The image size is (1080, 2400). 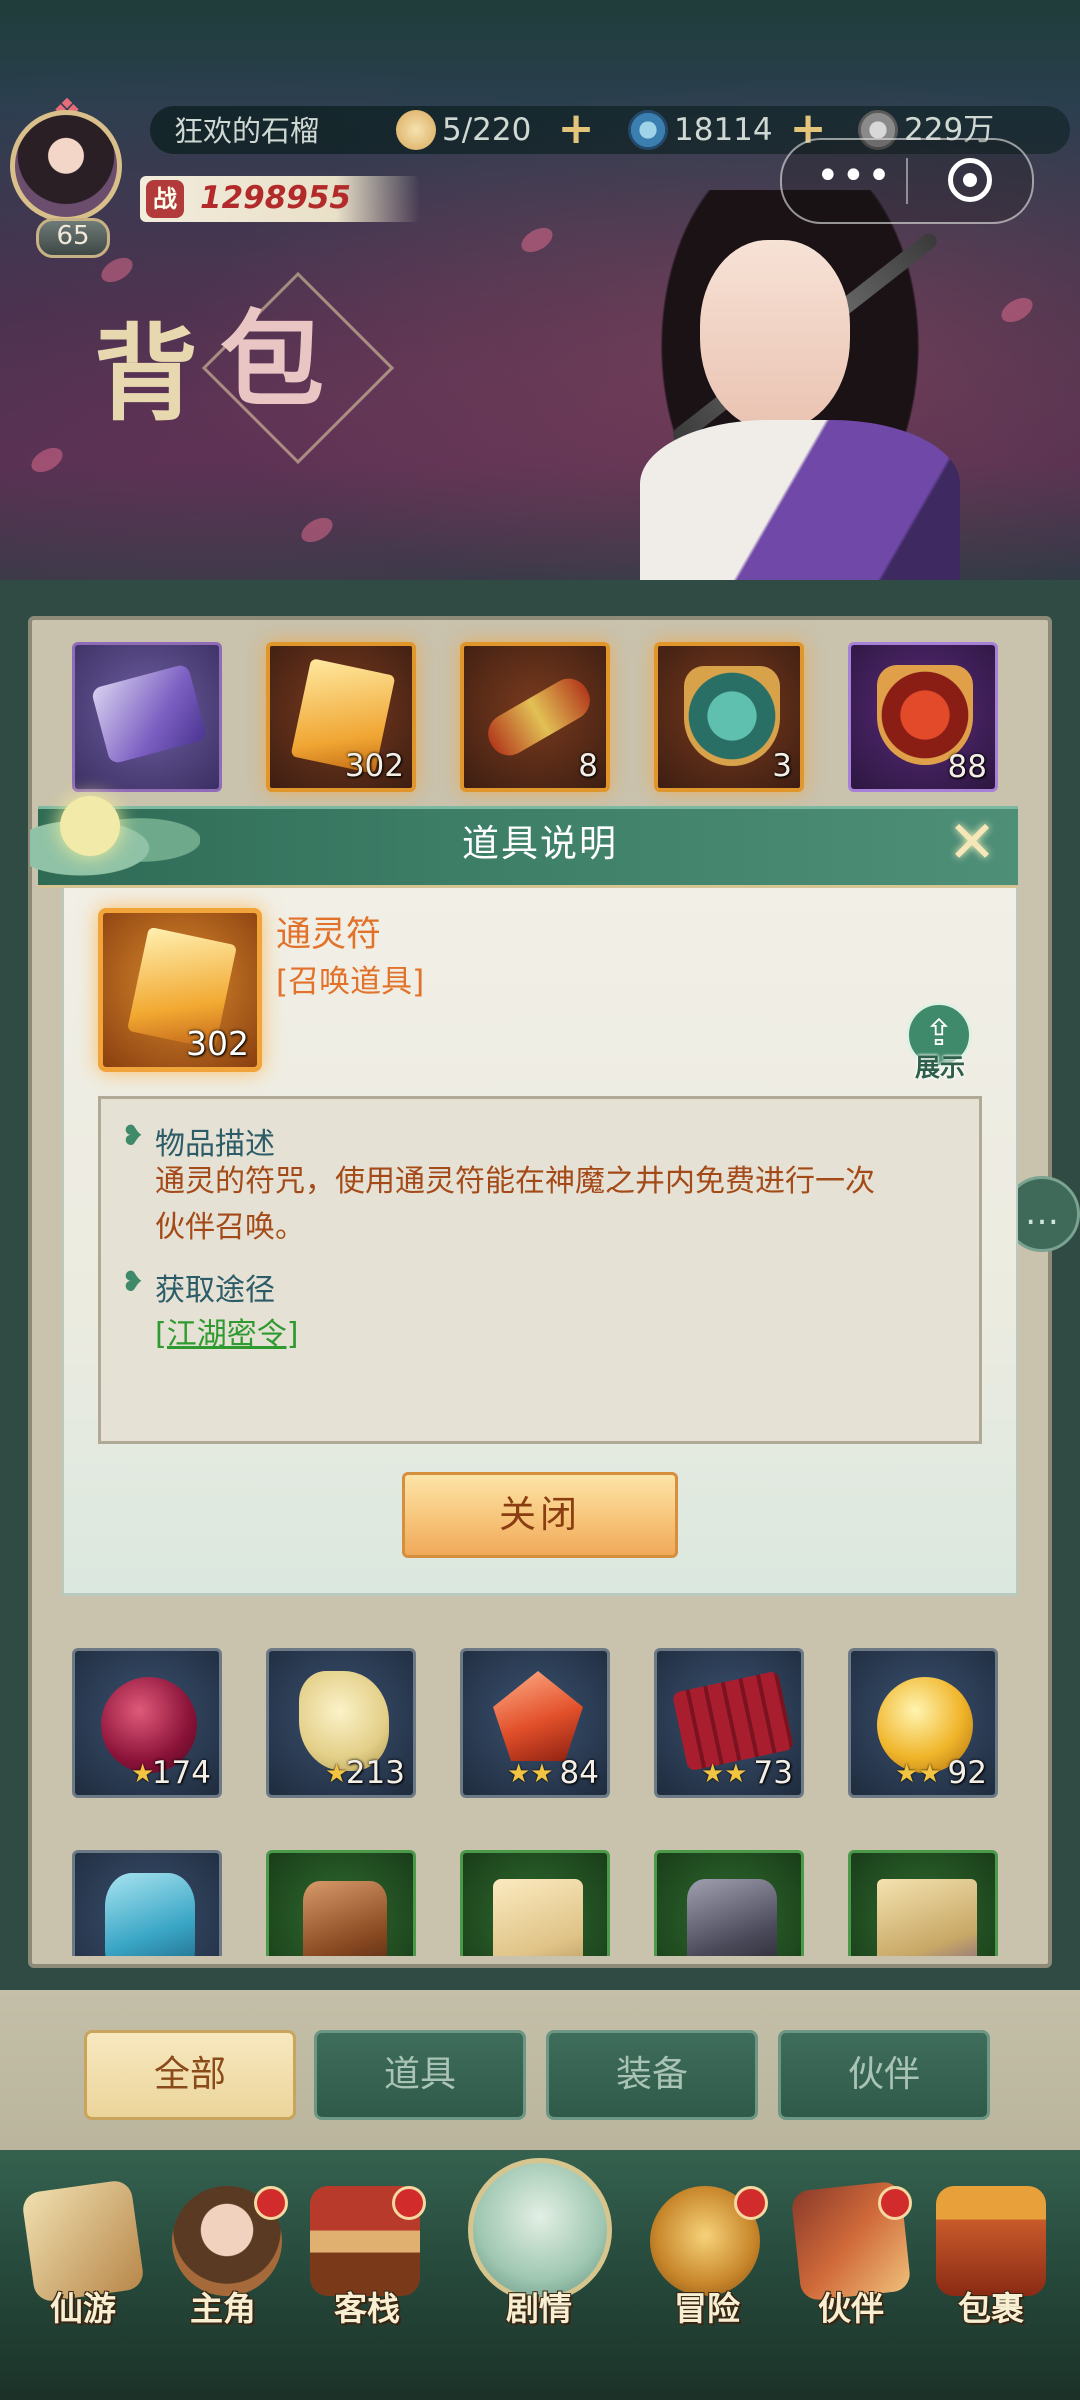 What do you see at coordinates (83, 2306) in the screenshot?
I see `nav-travel: 仙游` at bounding box center [83, 2306].